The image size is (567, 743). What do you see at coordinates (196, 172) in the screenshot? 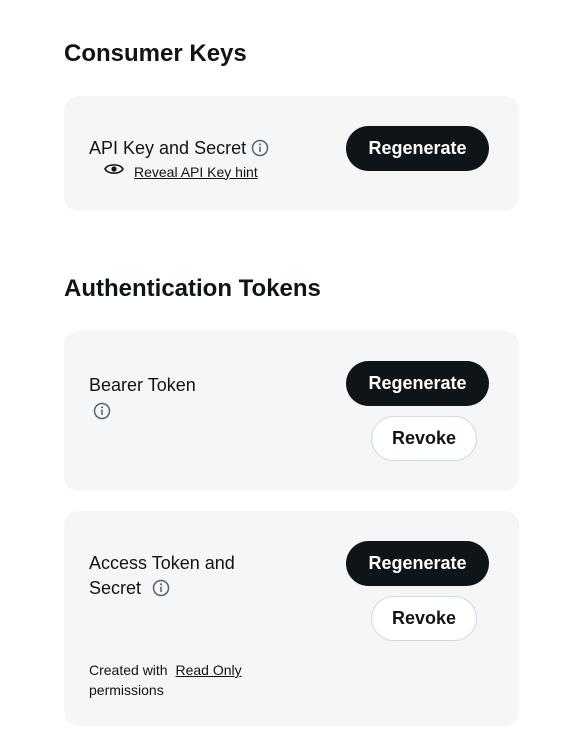
I see `reveal-api-key-link: Reveal API Key hint` at bounding box center [196, 172].